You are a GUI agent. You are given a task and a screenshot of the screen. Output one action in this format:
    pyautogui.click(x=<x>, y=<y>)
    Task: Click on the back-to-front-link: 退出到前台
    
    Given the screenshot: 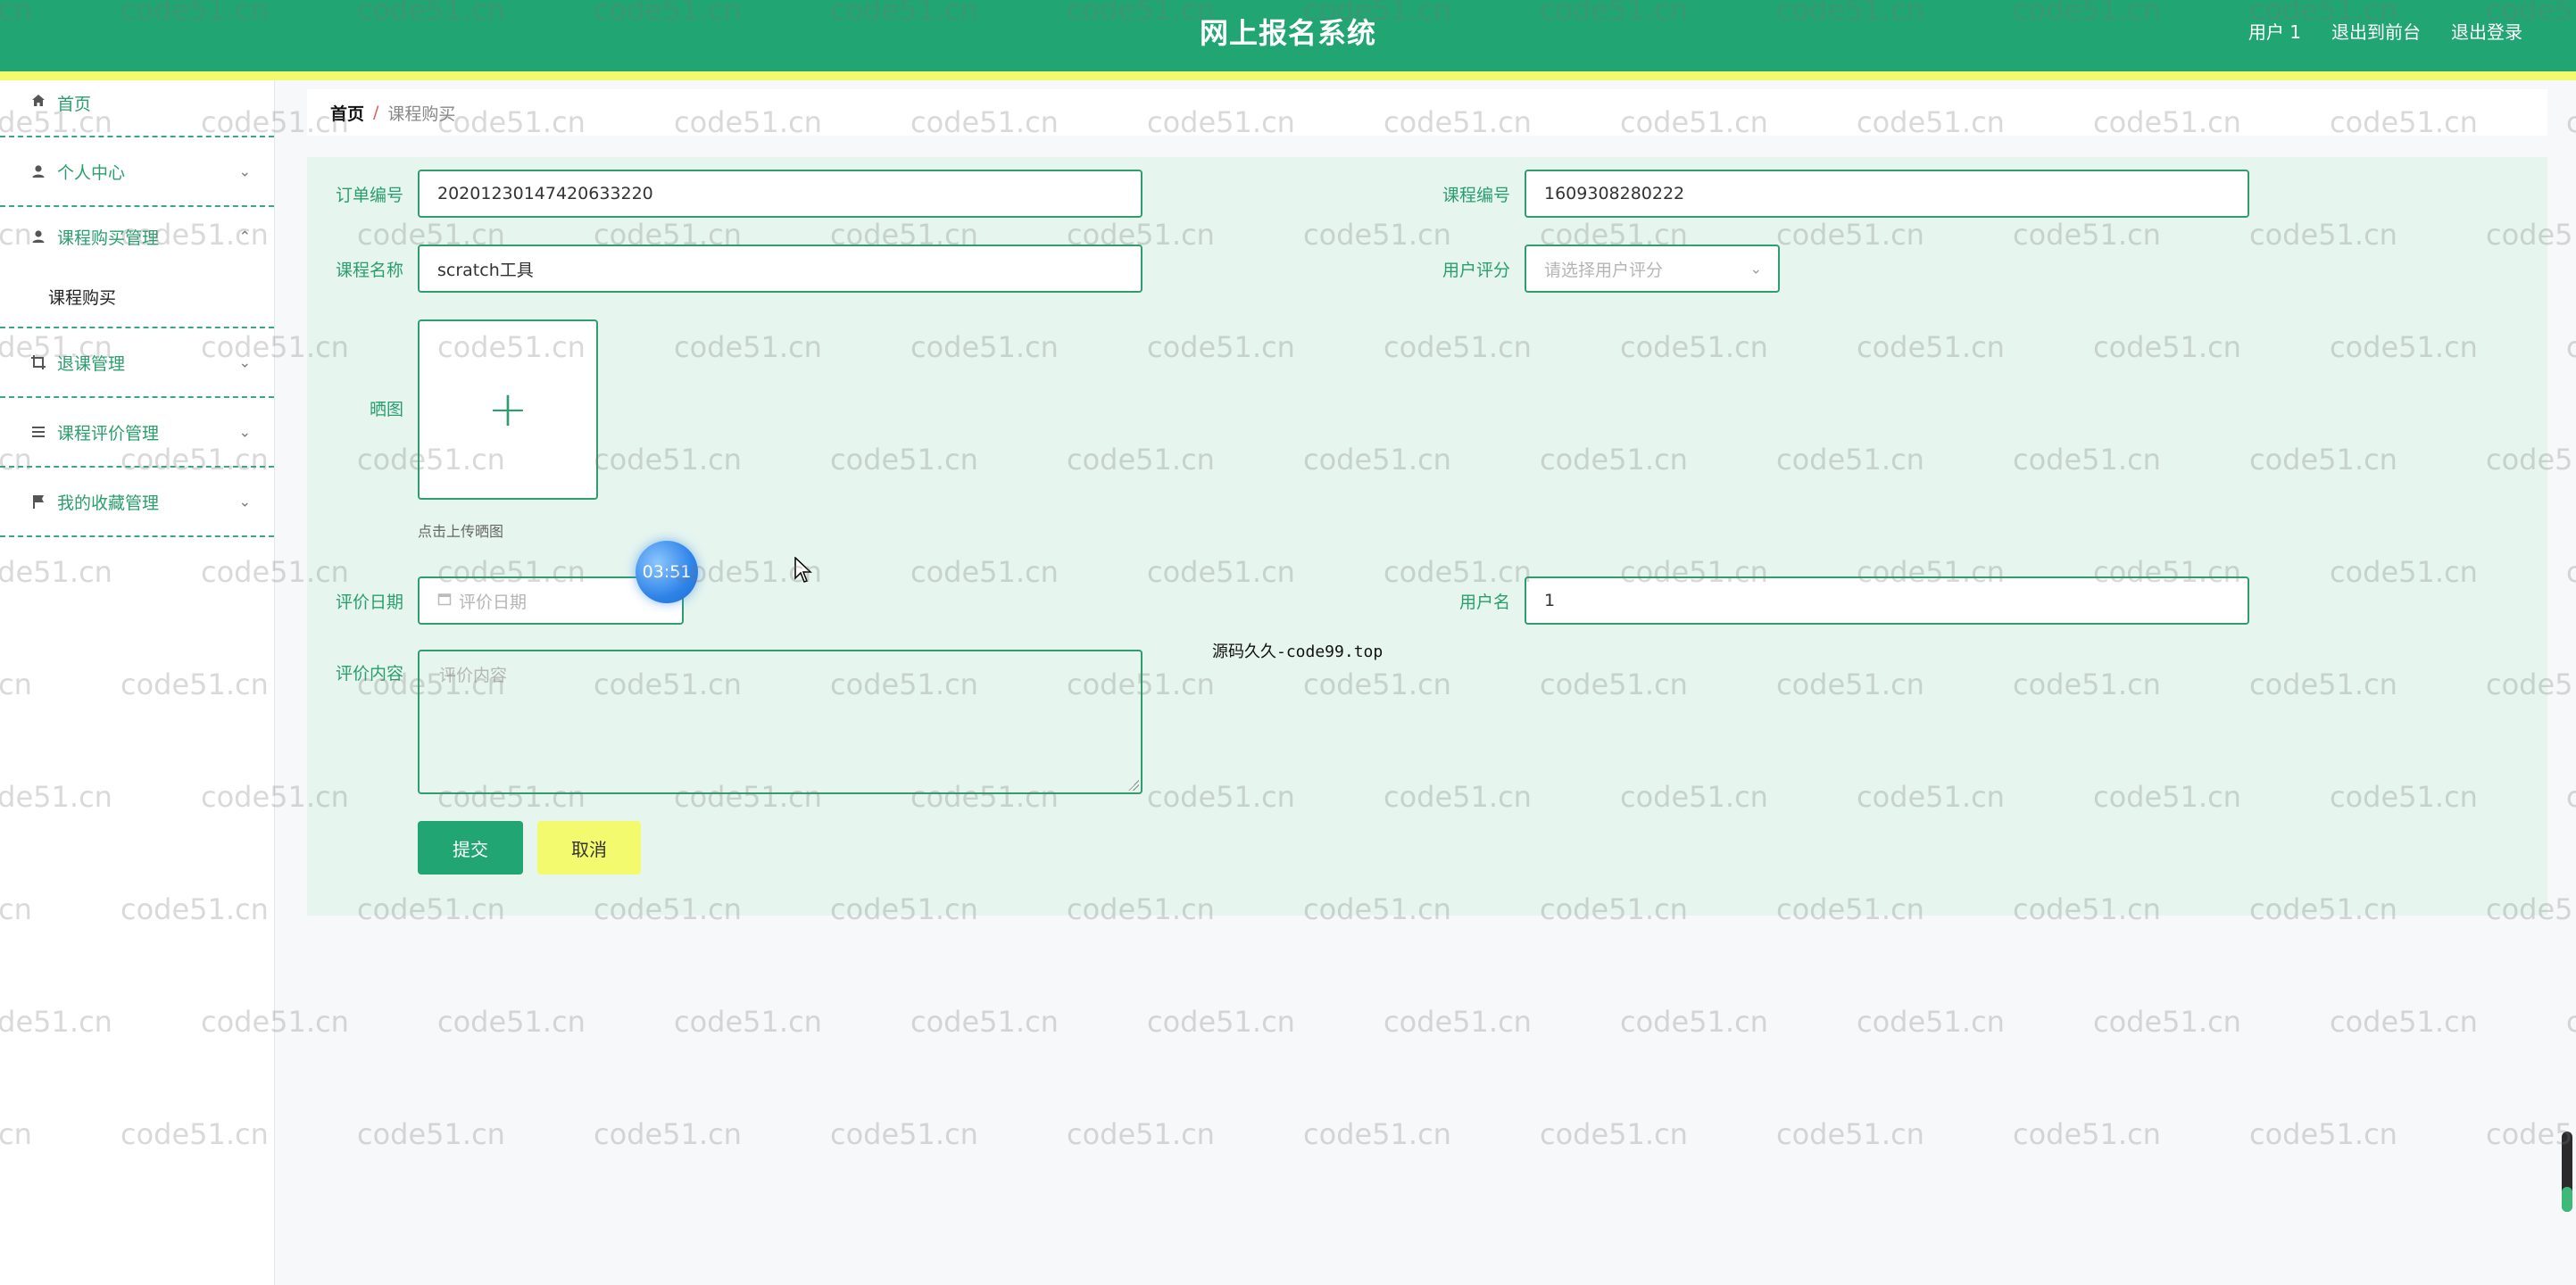 What is the action you would take?
    pyautogui.click(x=2376, y=31)
    